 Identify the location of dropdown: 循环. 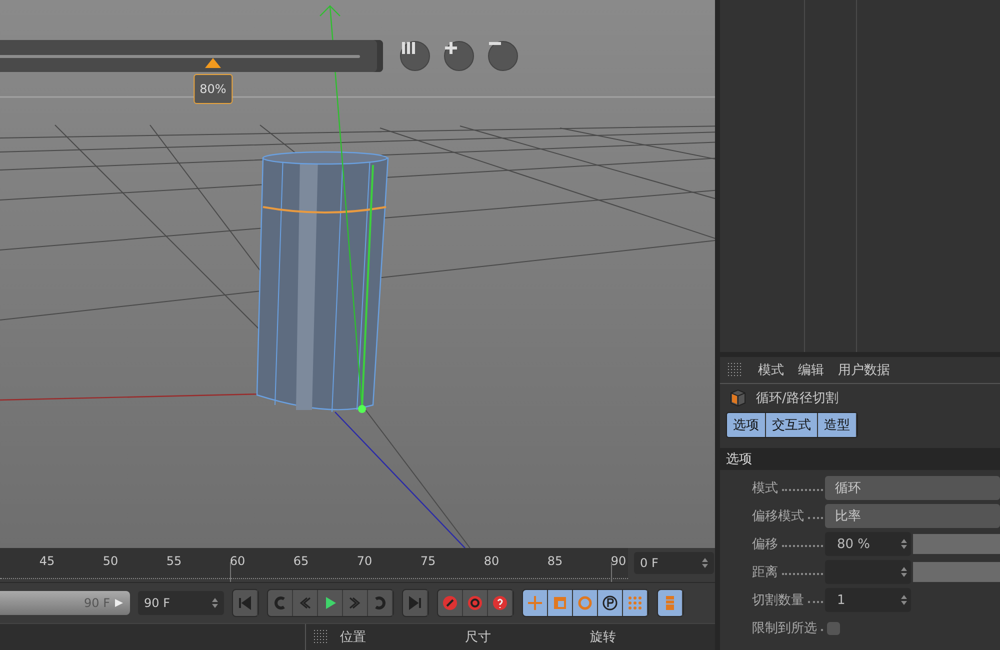
(912, 488).